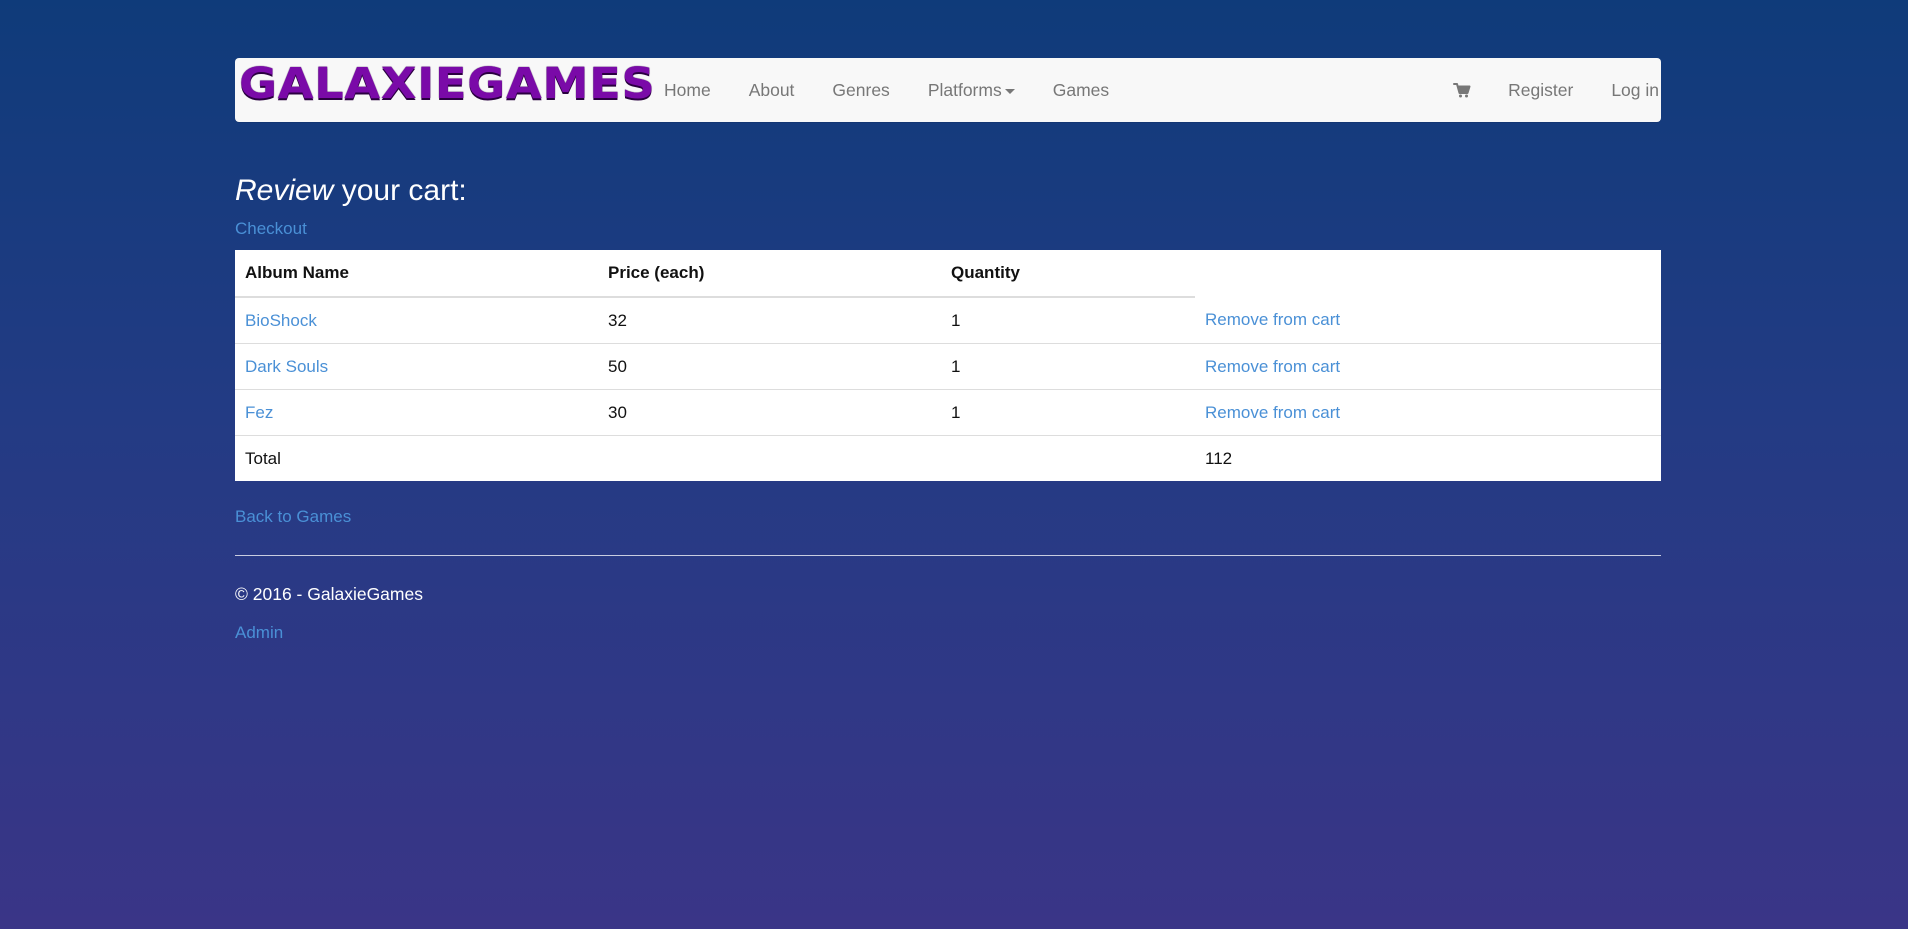  I want to click on nav-platforms-dropdown: Platforms, so click(971, 90).